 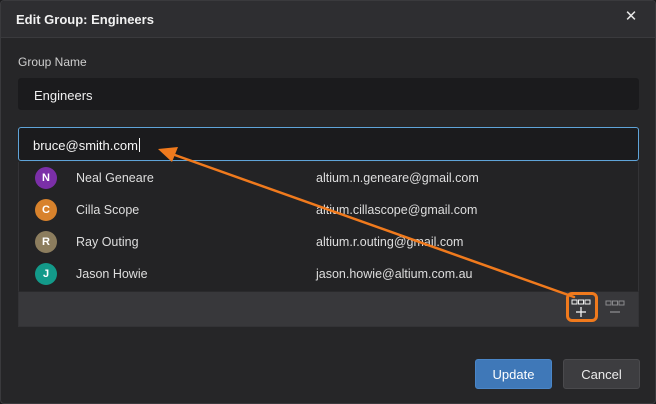 I want to click on group-name-field: Engineers, so click(x=328, y=94).